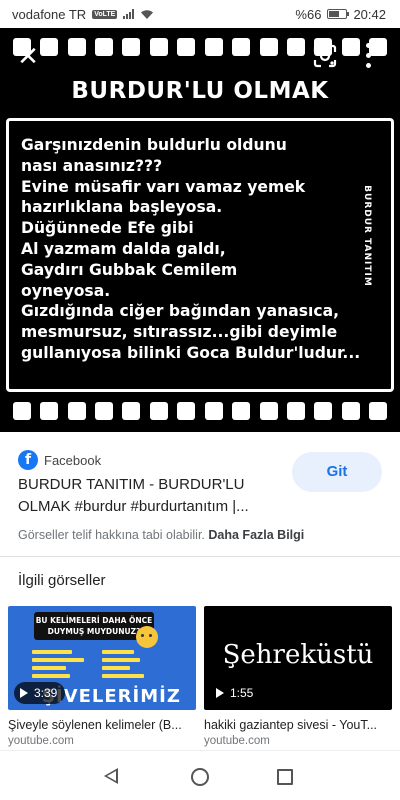 Image resolution: width=400 pixels, height=800 pixels. What do you see at coordinates (325, 56) in the screenshot?
I see `lens-icon` at bounding box center [325, 56].